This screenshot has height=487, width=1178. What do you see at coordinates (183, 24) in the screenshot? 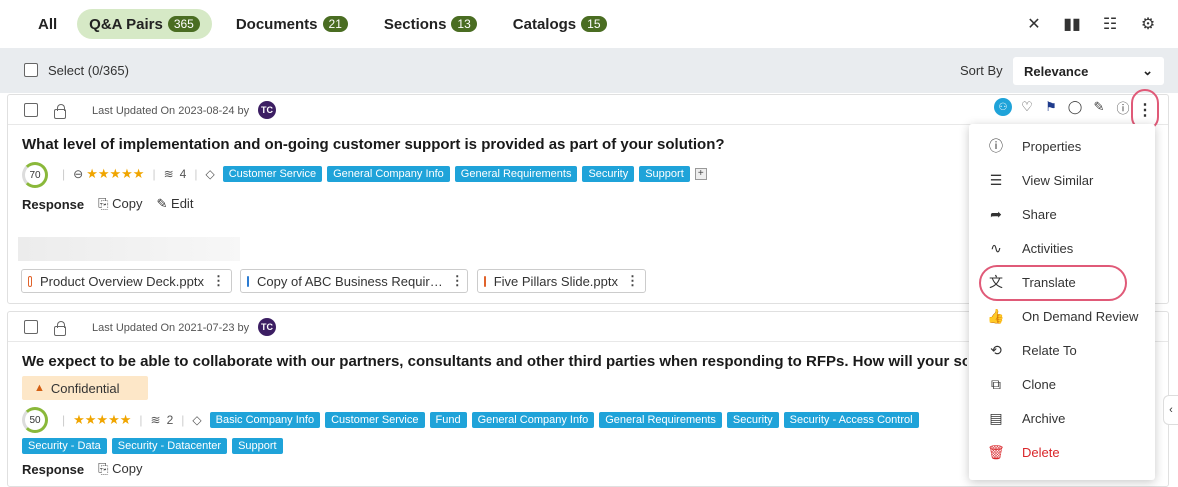
I see `tab-count-badge: 365` at bounding box center [183, 24].